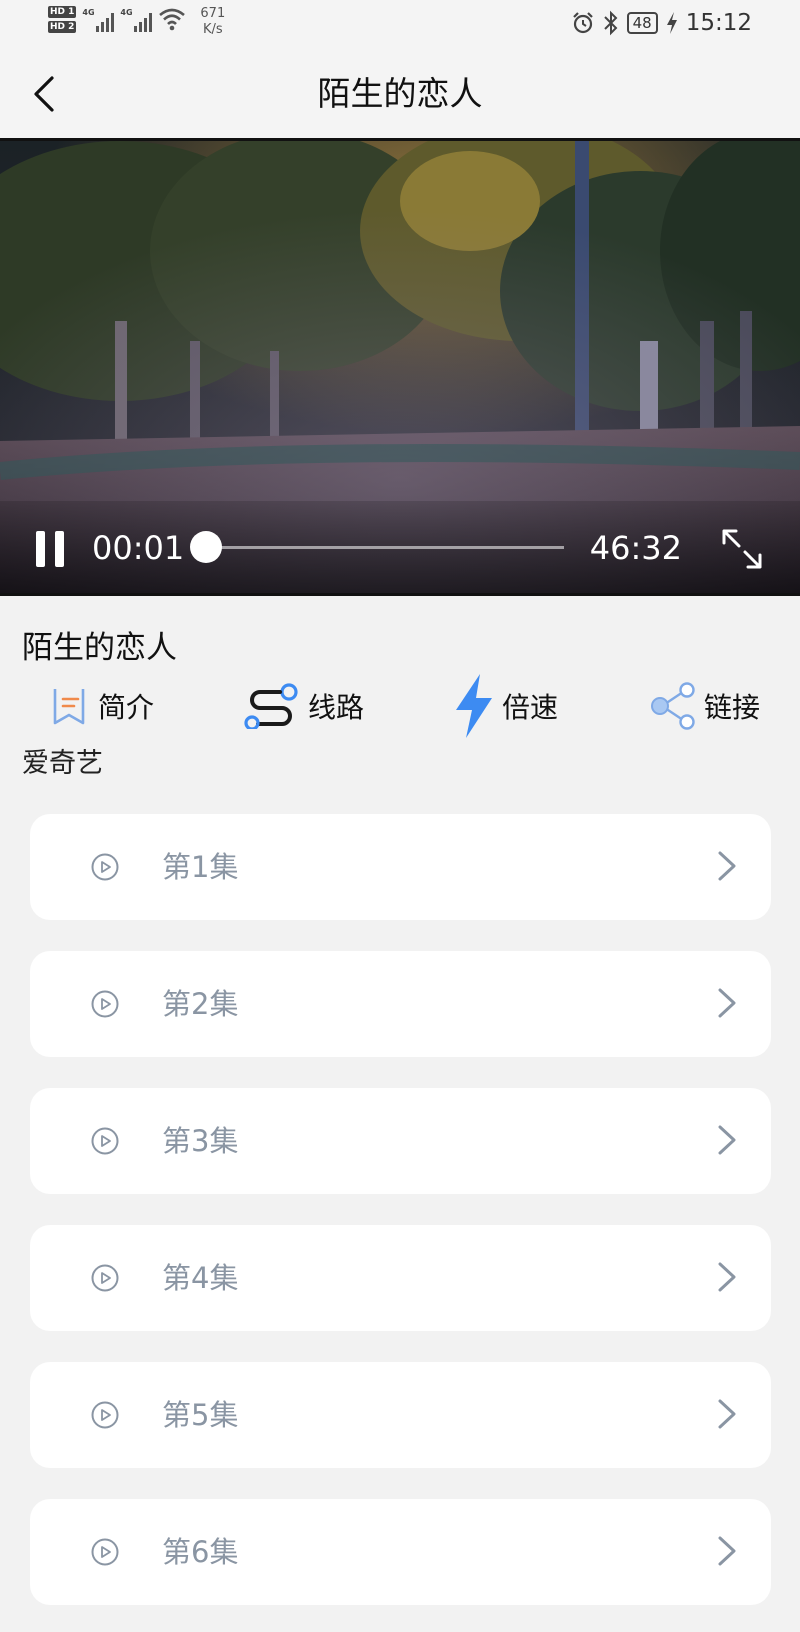 This screenshot has width=800, height=1632. Describe the element at coordinates (732, 707) in the screenshot. I see `link-label: 链接` at that location.